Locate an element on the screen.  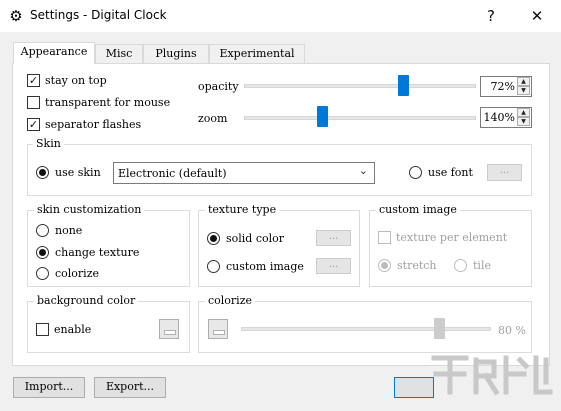
opacity-spinbox: 72% ▲ ▼ is located at coordinates (506, 86).